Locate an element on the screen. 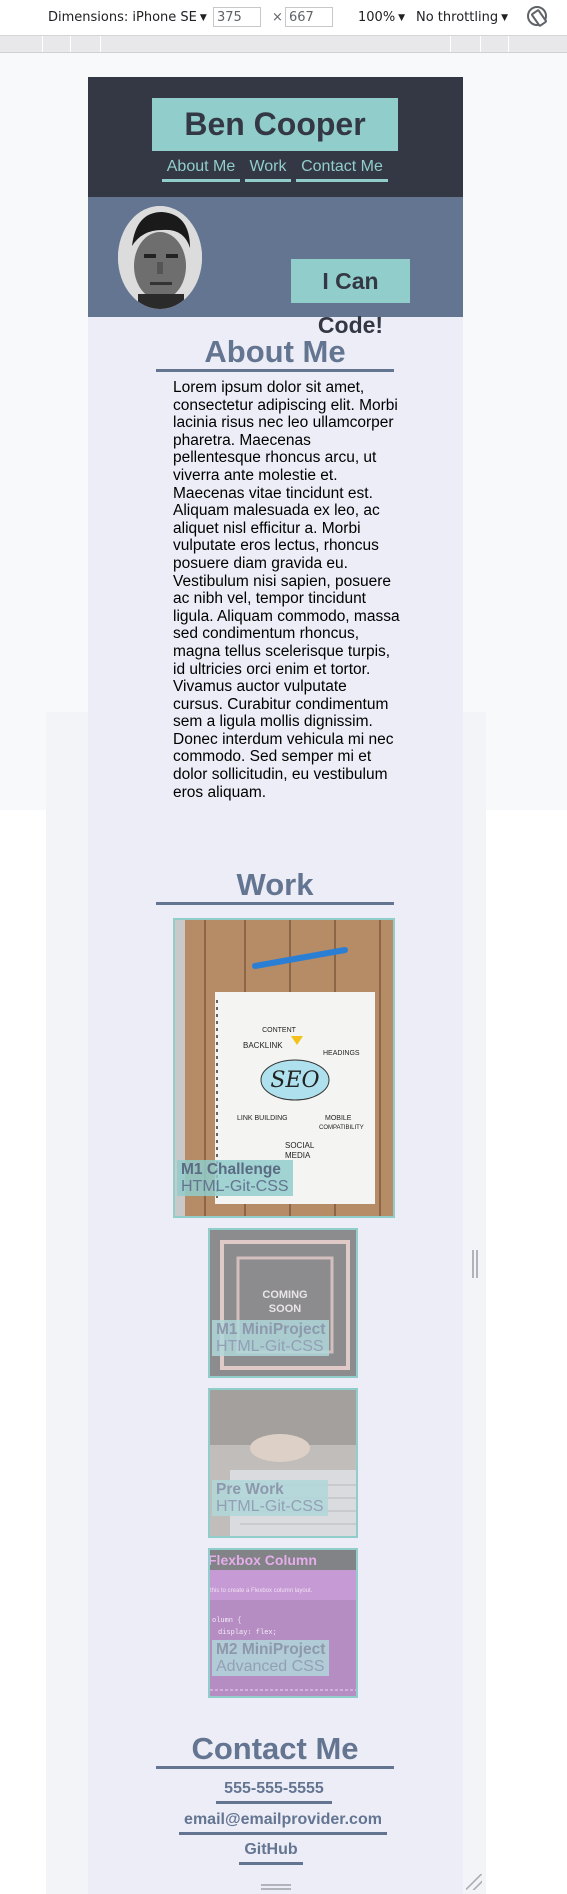  code-line-2: display: flex; is located at coordinates (247, 1633).